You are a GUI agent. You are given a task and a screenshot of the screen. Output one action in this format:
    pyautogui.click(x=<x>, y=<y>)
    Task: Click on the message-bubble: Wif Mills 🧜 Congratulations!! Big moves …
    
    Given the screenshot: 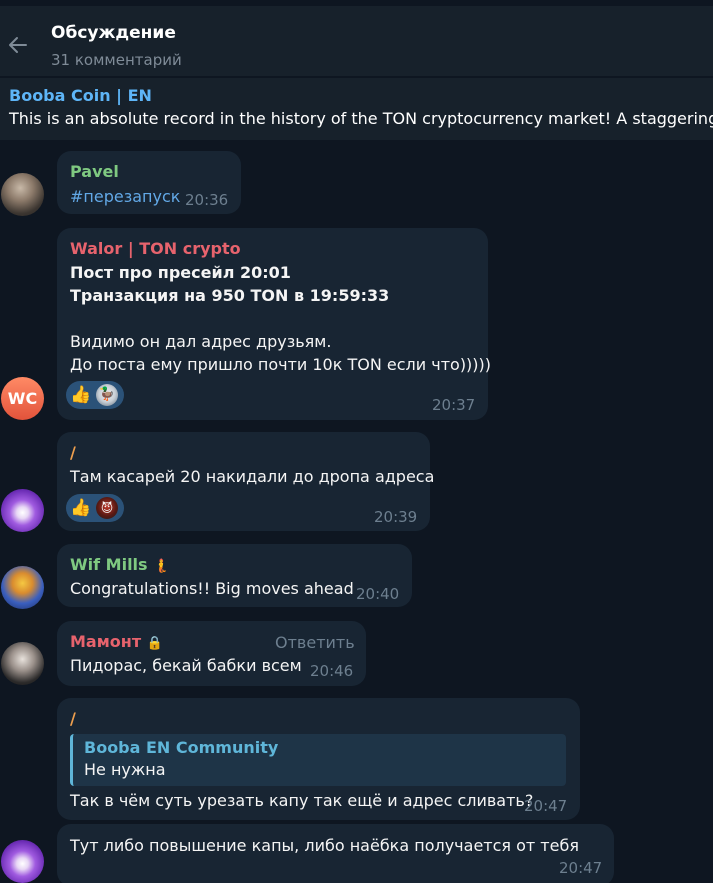 What is the action you would take?
    pyautogui.click(x=234, y=575)
    